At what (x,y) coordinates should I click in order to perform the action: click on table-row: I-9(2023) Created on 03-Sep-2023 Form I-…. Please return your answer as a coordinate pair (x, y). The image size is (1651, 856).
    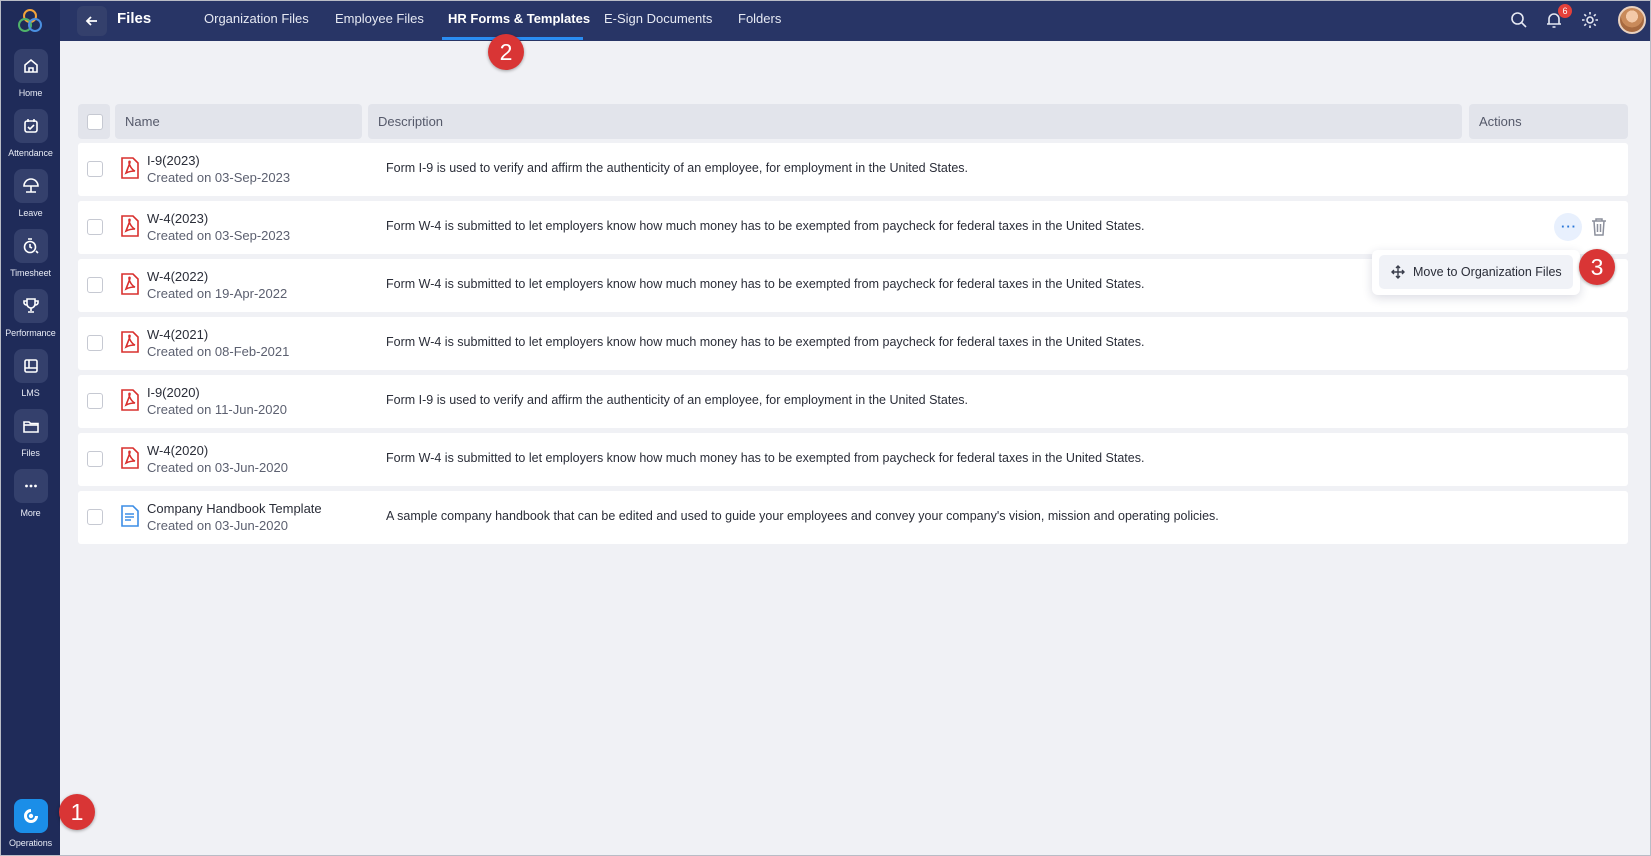
    Looking at the image, I should click on (853, 169).